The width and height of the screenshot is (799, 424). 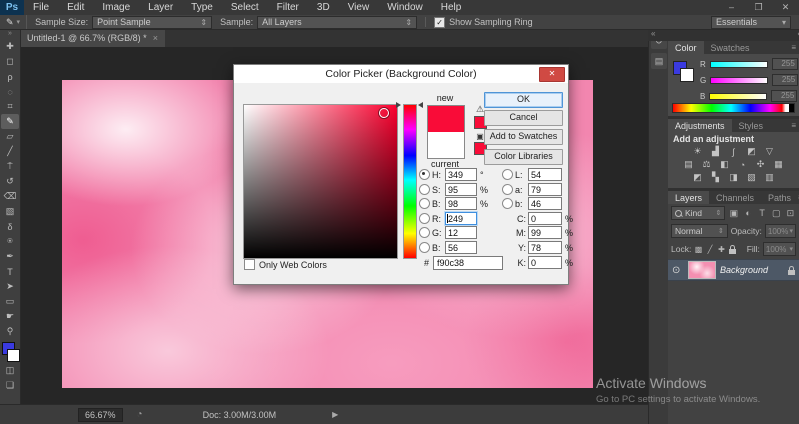 I want to click on tab-layers: Layers, so click(x=689, y=197).